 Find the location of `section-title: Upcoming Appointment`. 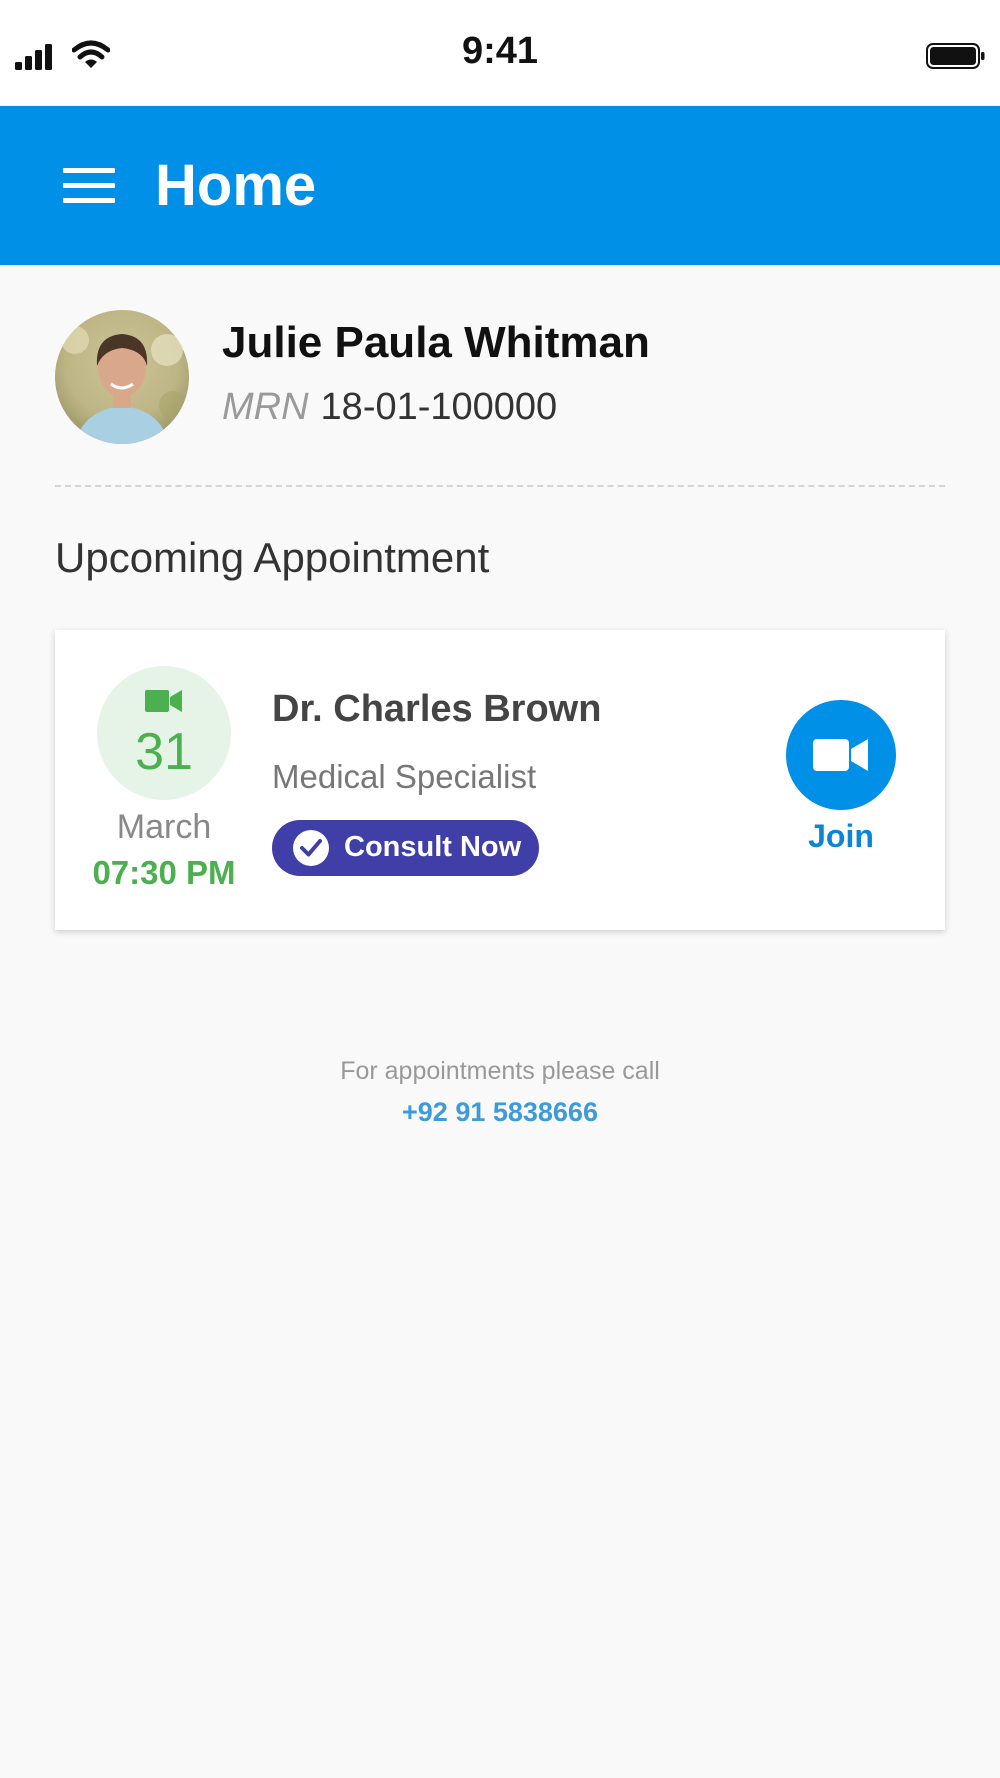

section-title: Upcoming Appointment is located at coordinates (272, 557).